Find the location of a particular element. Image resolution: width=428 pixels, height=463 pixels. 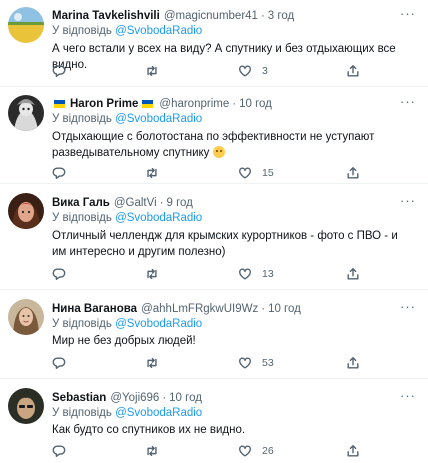

author-handle: @GaltVi is located at coordinates (135, 203).